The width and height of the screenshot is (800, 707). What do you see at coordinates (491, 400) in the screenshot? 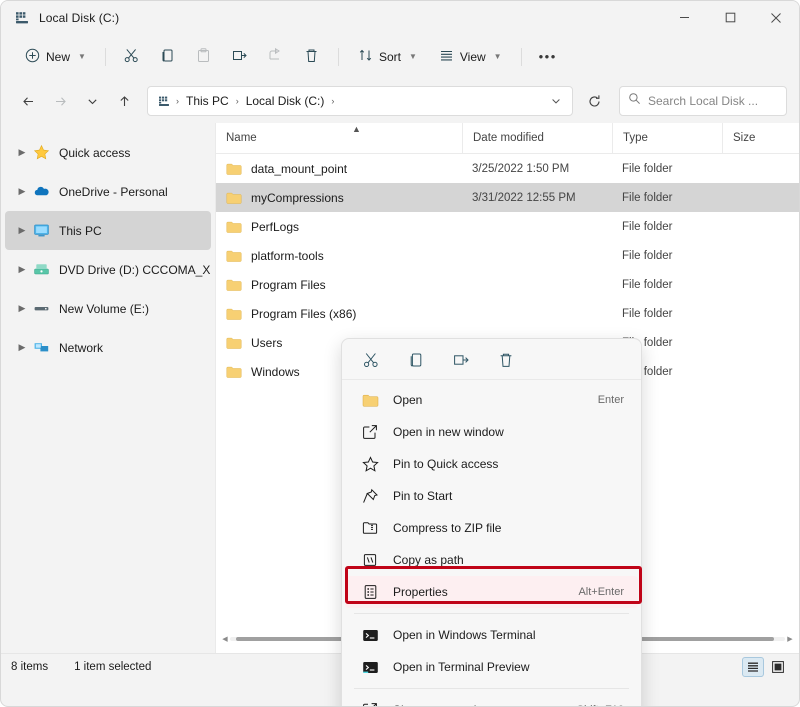
I see `context-menu-item-open: Open Enter` at bounding box center [491, 400].